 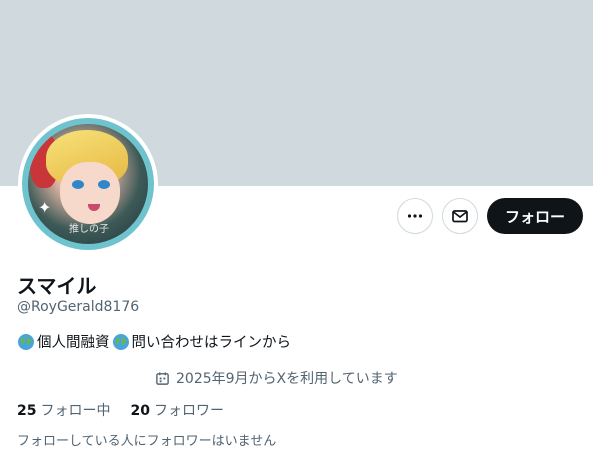 What do you see at coordinates (104, 184) in the screenshot?
I see `avatar-eye-right` at bounding box center [104, 184].